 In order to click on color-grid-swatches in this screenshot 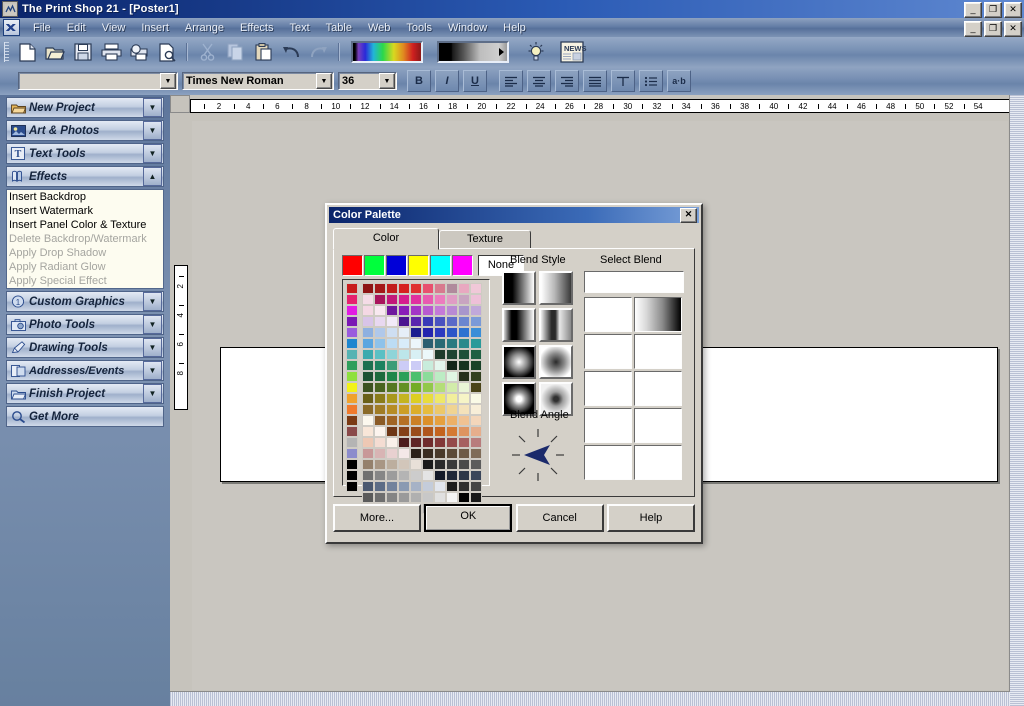, I will do `click(424, 398)`.